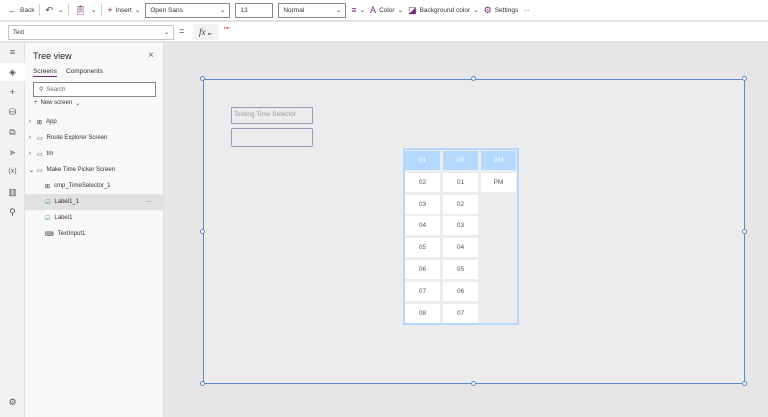 This screenshot has height=417, width=768. What do you see at coordinates (21, 10) in the screenshot?
I see `back-button: ← Back` at bounding box center [21, 10].